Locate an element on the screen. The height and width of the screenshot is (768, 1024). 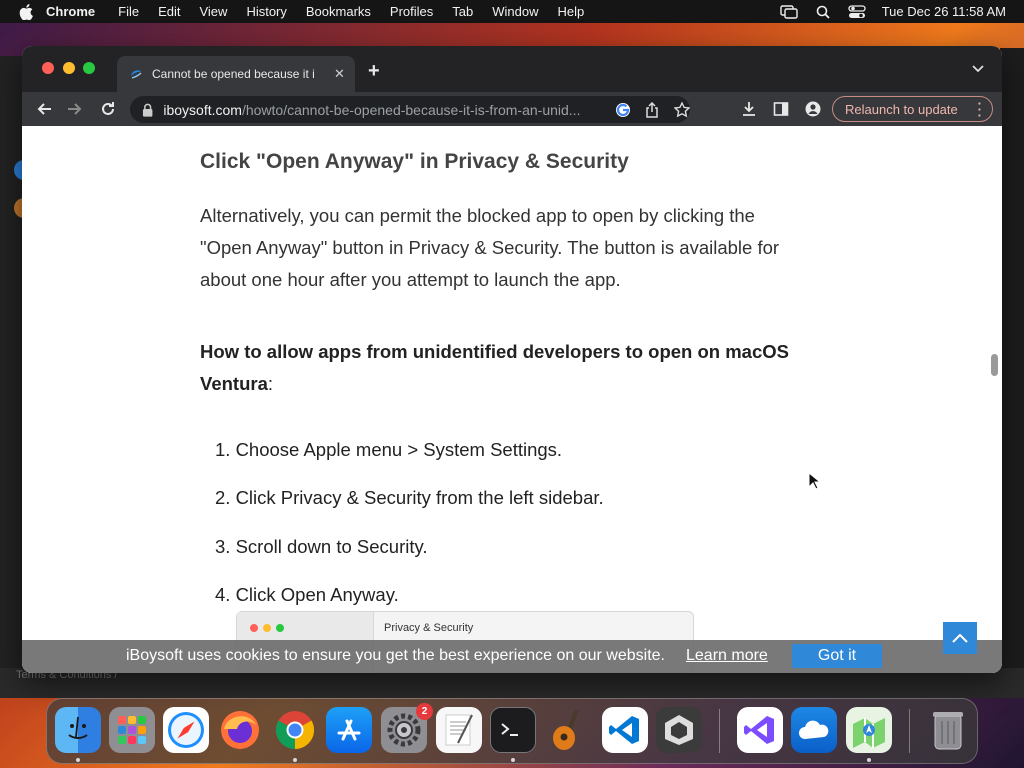
chrome-running-indicator is located at coordinates (295, 760).